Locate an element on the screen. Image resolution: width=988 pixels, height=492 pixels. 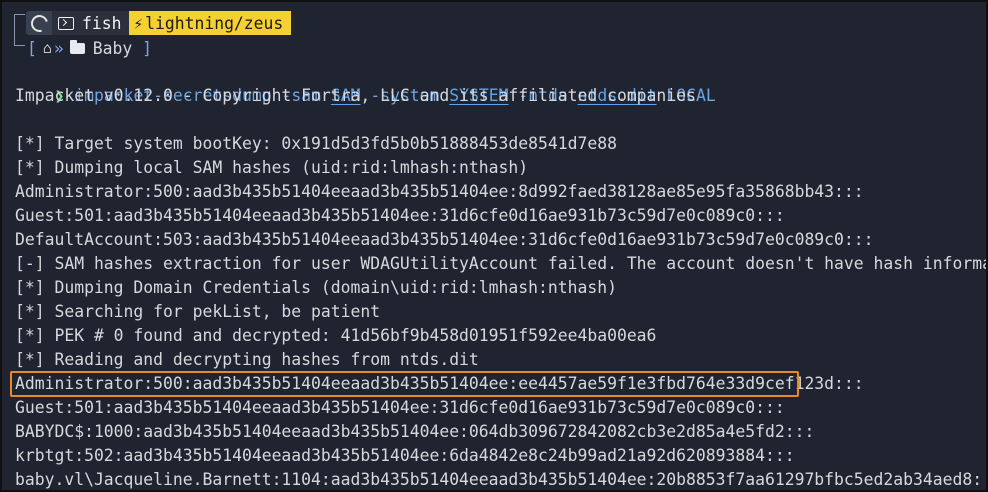
prompt-directory: [ ⌂ » Baby ] is located at coordinates (83, 46).